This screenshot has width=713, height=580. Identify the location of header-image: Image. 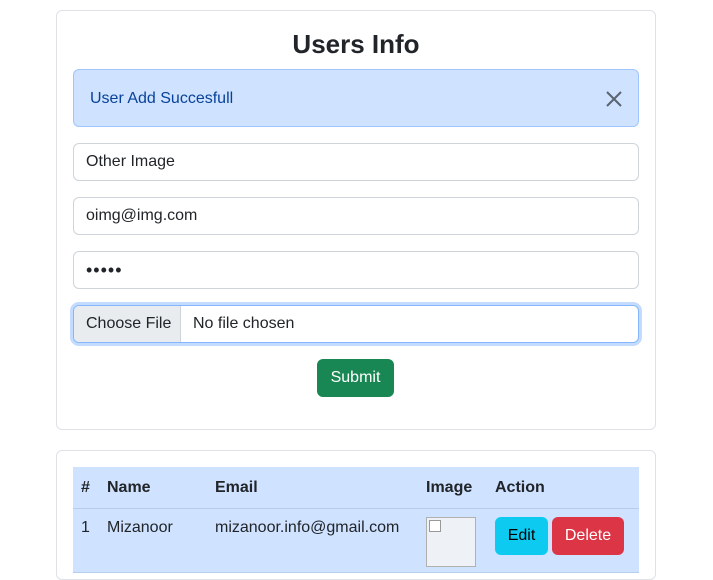
(452, 488).